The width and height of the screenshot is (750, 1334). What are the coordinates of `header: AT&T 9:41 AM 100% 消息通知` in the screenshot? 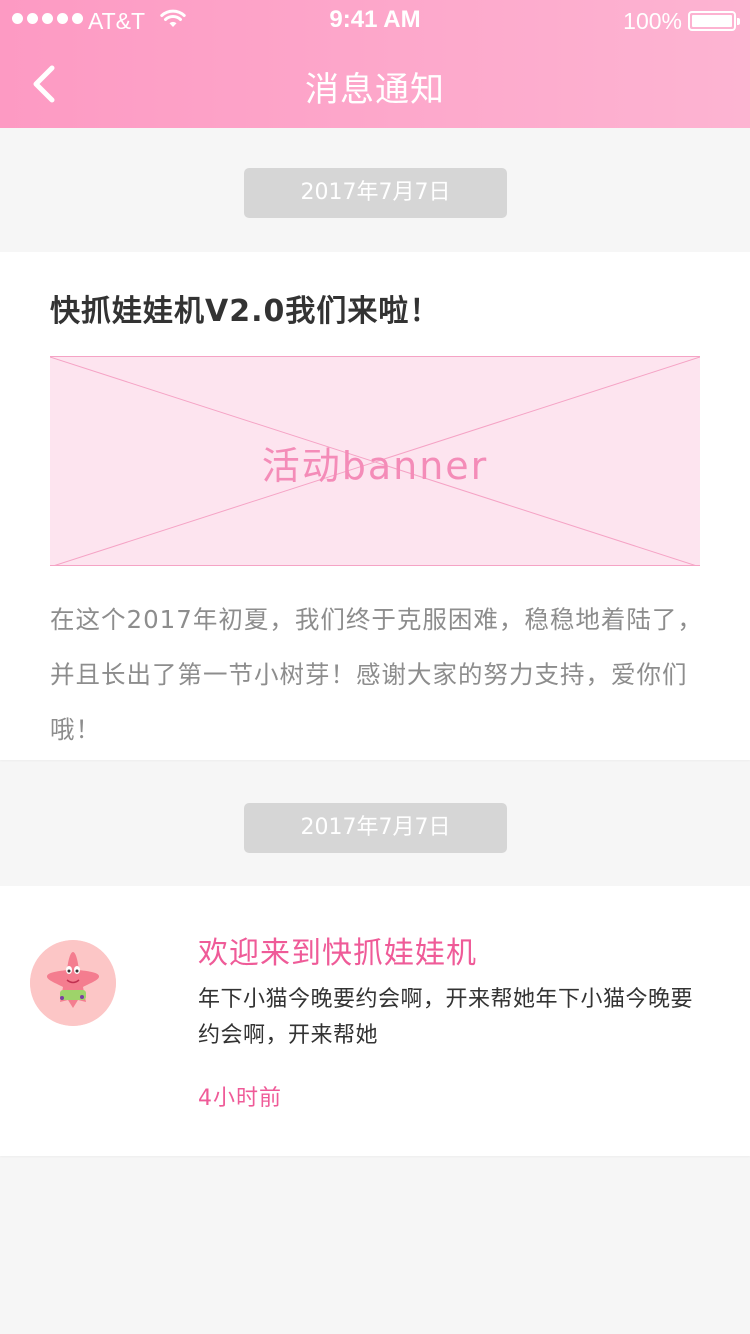 It's located at (375, 64).